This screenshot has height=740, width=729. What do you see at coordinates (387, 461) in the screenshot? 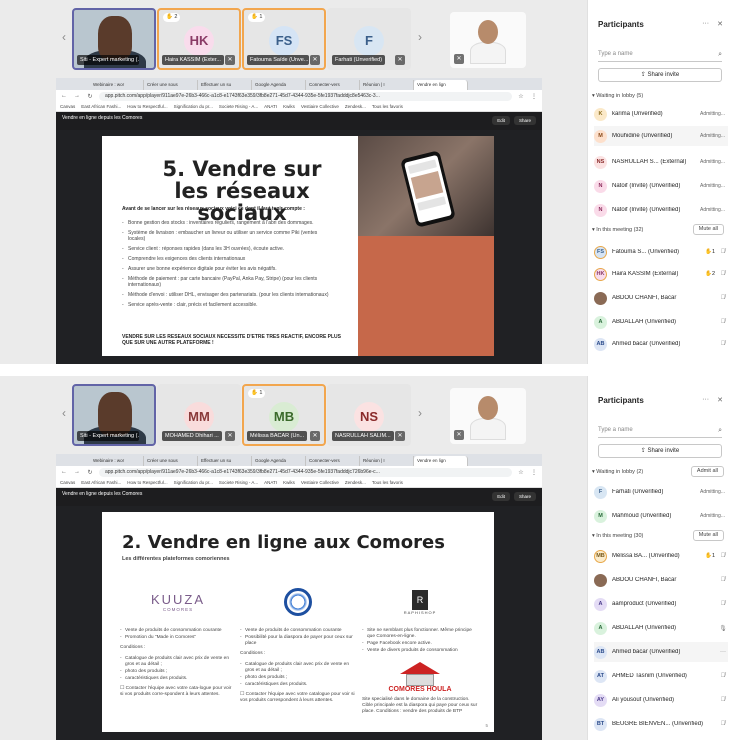
I see `browser-tab: Réunion | I` at bounding box center [387, 461].